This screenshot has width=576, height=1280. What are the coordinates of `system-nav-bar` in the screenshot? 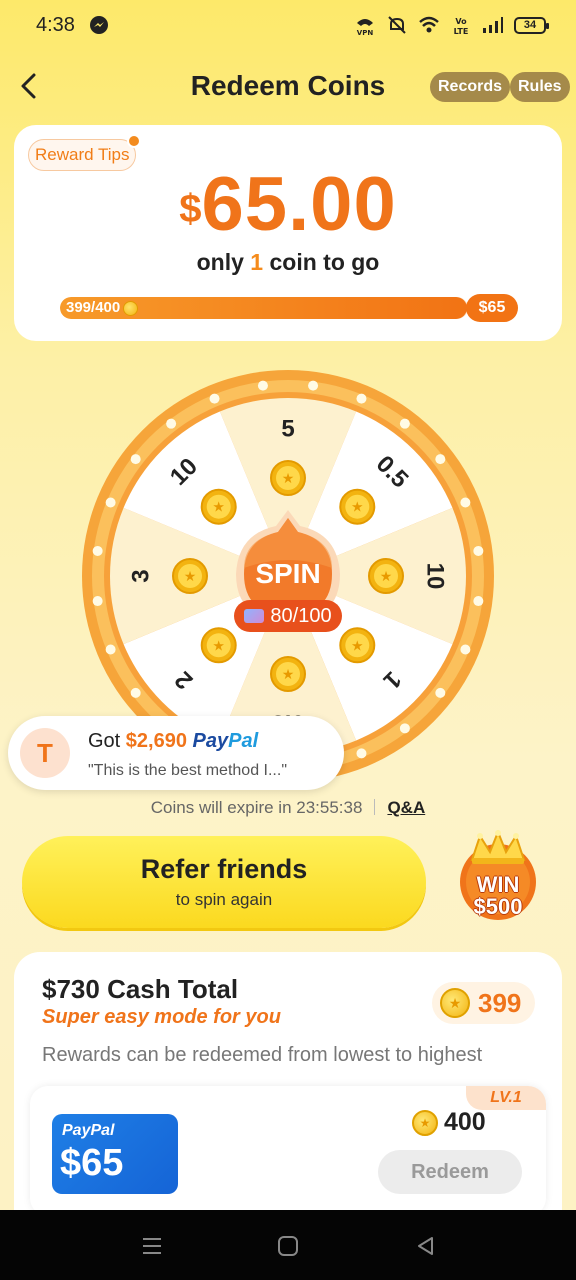 It's located at (288, 1245).